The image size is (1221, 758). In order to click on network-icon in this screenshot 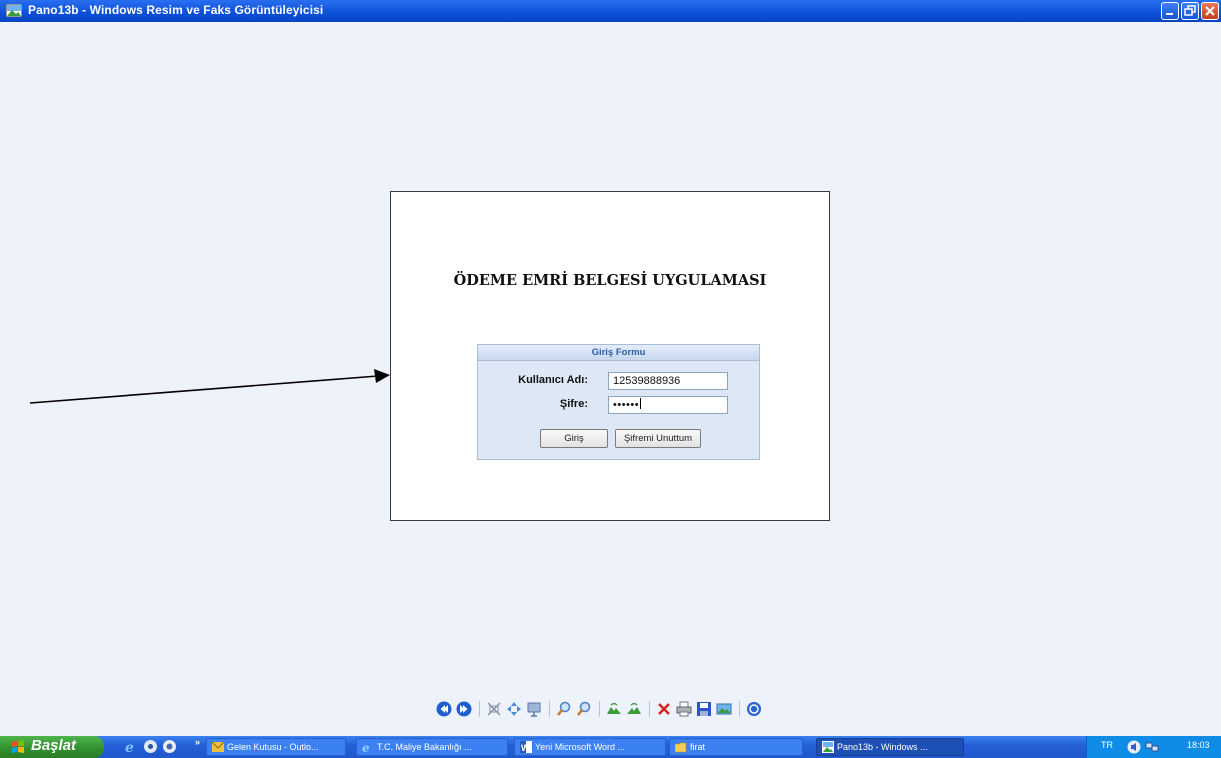, I will do `click(1152, 747)`.